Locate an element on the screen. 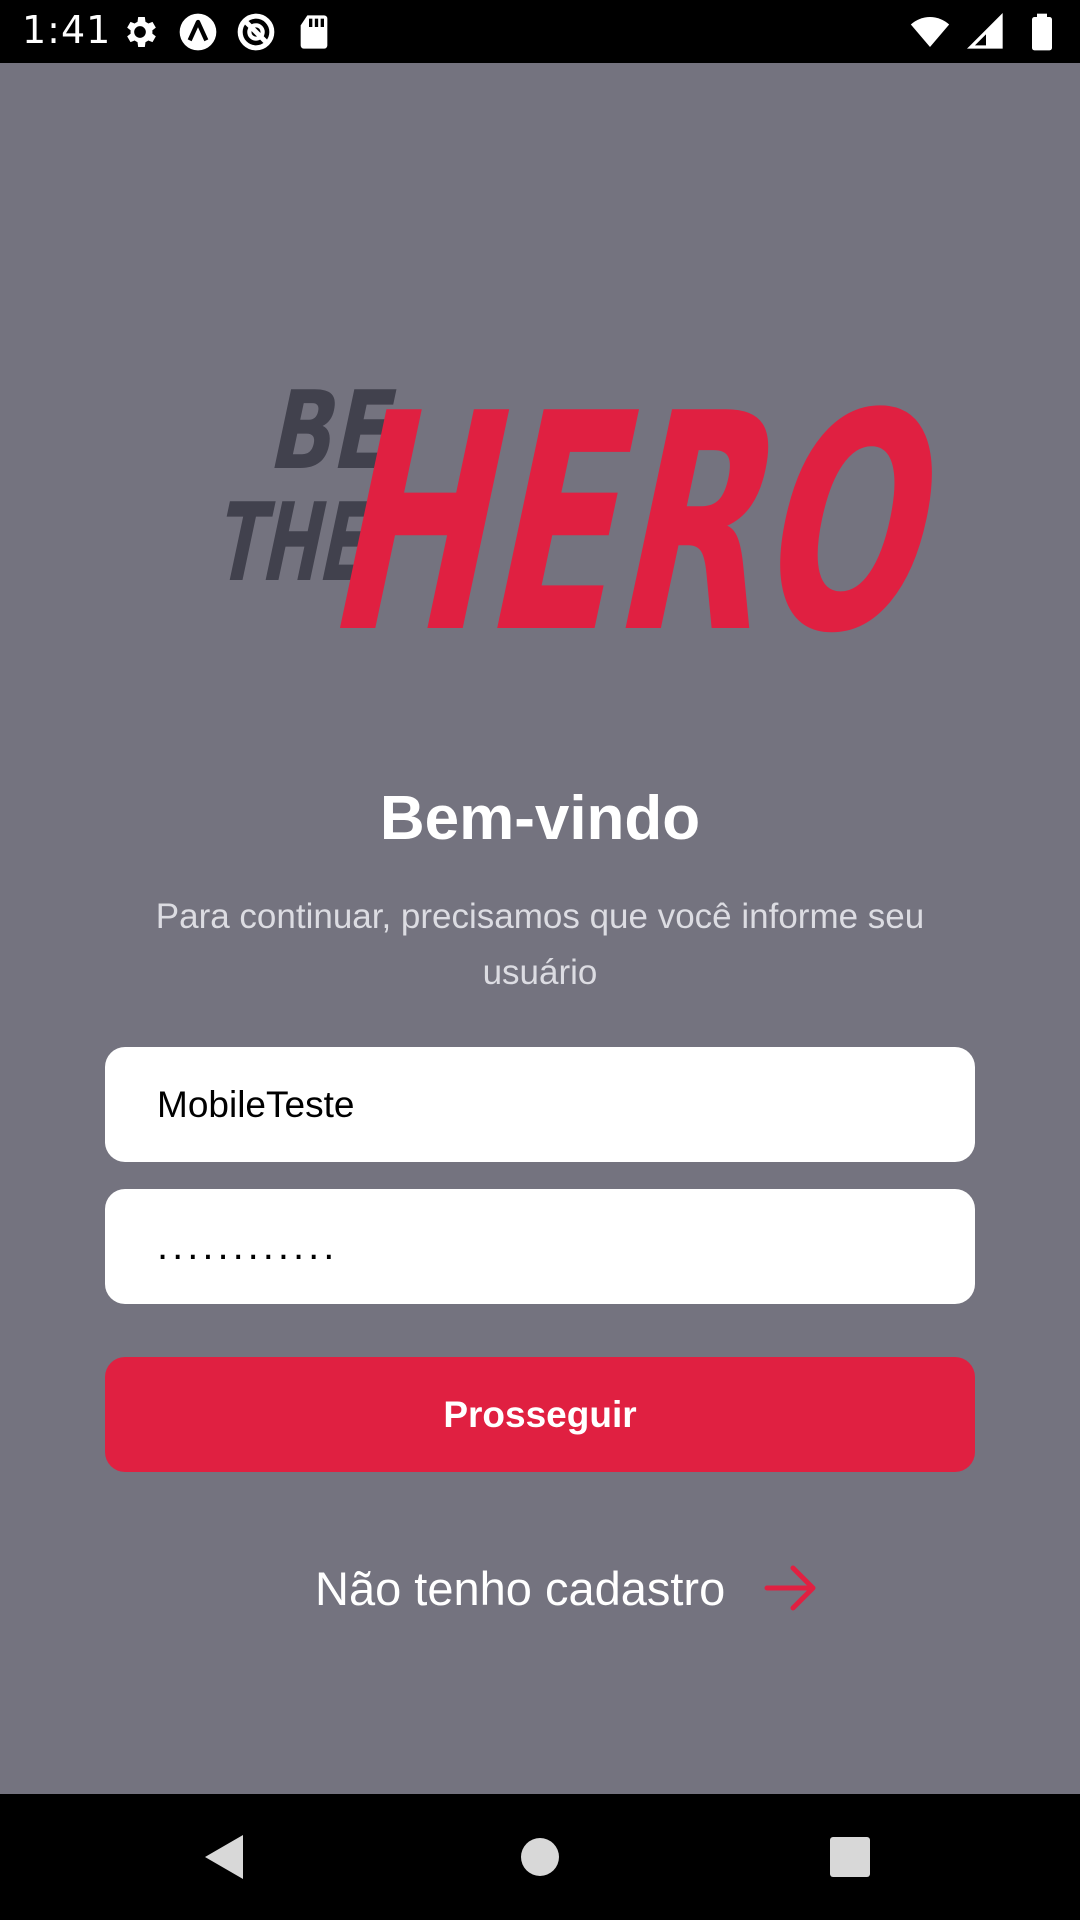 The image size is (1080, 1920). password-field is located at coordinates (540, 1246).